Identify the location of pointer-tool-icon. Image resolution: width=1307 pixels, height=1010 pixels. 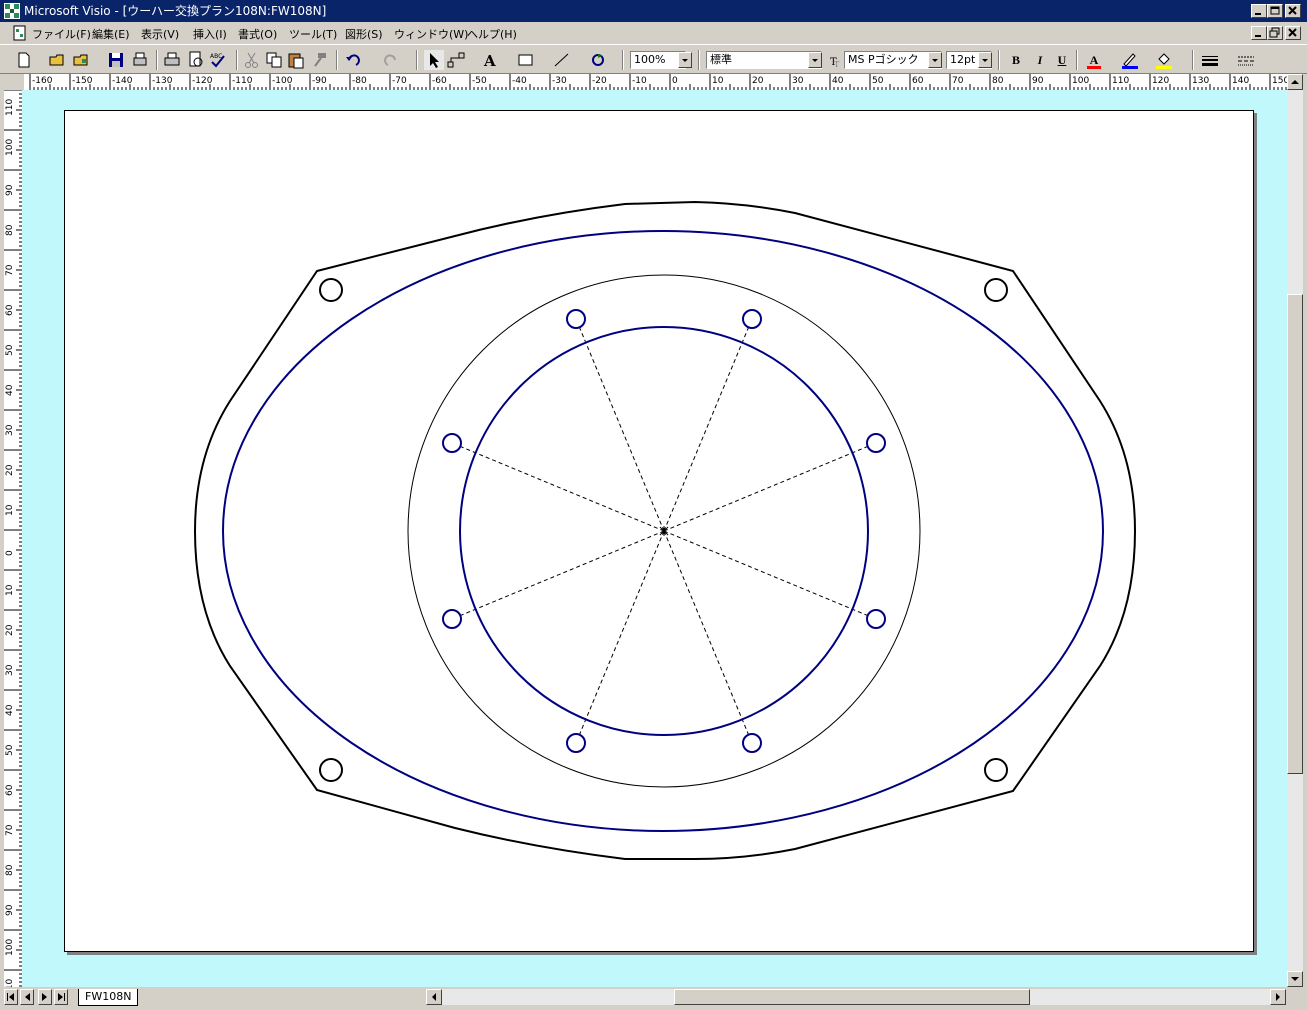
(434, 60).